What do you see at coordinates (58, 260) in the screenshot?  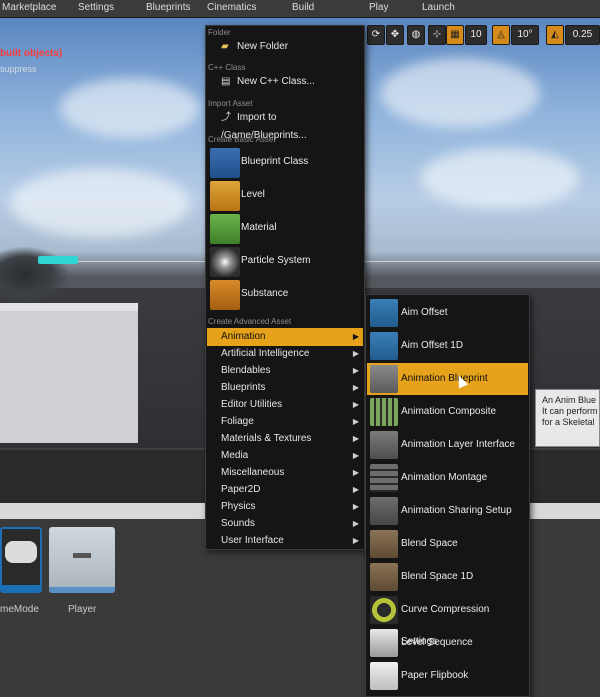 I see `character-weapon` at bounding box center [58, 260].